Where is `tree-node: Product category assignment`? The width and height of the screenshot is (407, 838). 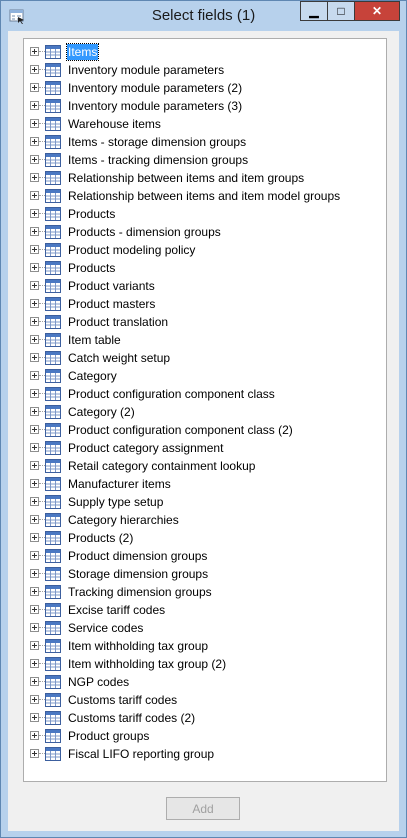
tree-node: Product category assignment is located at coordinates (204, 448).